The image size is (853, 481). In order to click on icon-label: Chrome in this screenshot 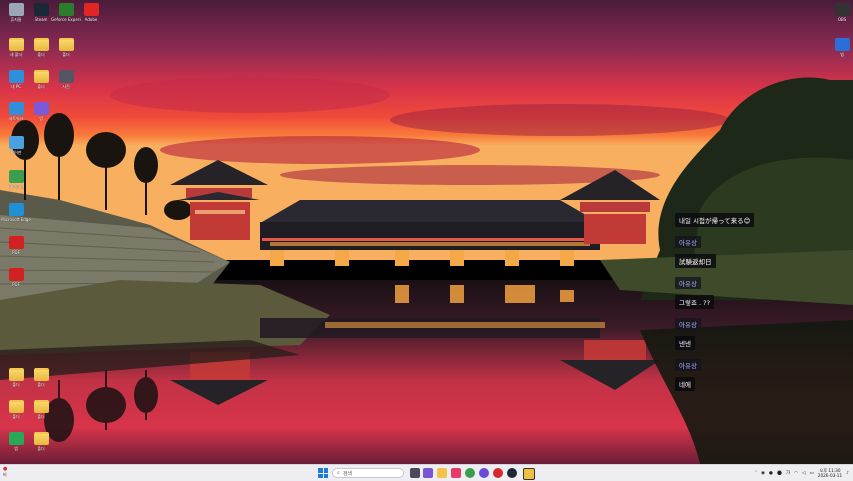, I will do `click(16, 186)`.